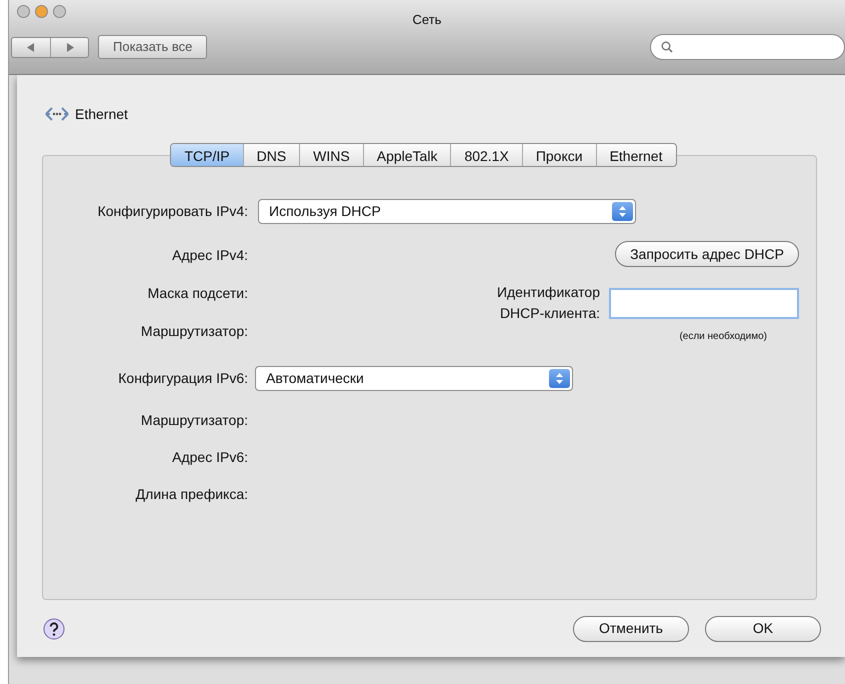 The image size is (845, 684). I want to click on tab: WINS, so click(331, 155).